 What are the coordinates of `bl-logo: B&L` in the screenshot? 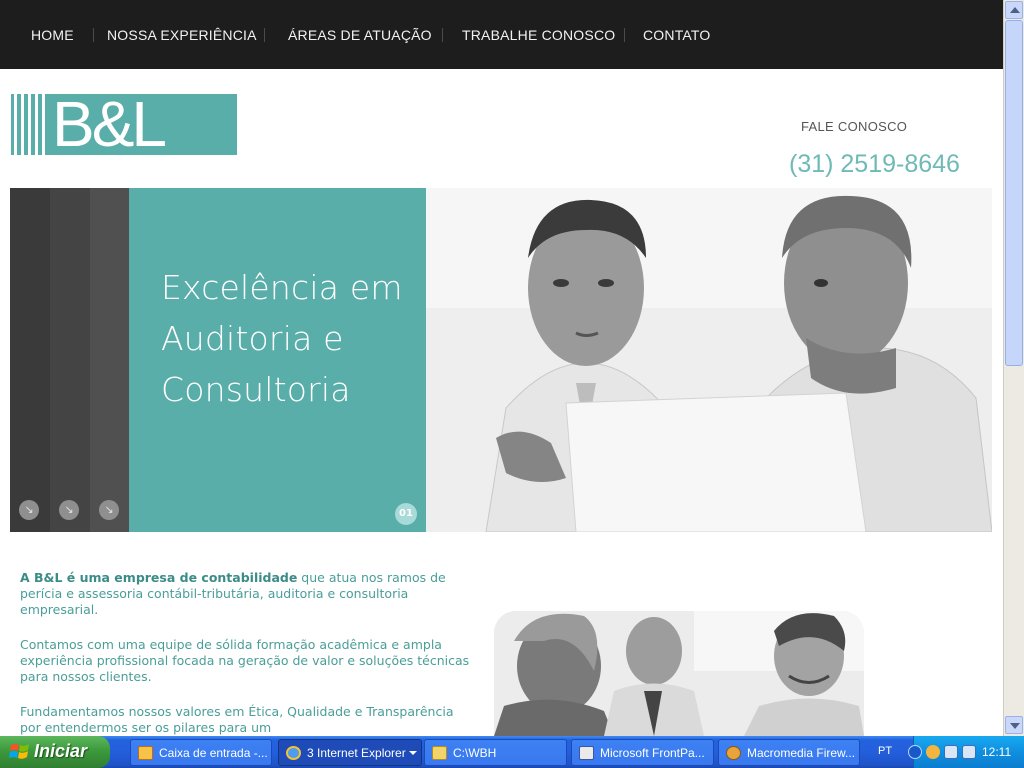 It's located at (124, 124).